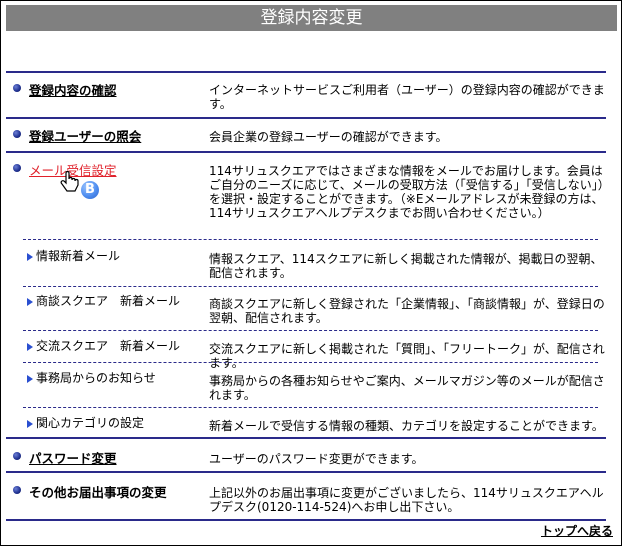 The height and width of the screenshot is (546, 622). Describe the element at coordinates (85, 135) in the screenshot. I see `link-user-lookup: 登録ユーザーの照会` at that location.